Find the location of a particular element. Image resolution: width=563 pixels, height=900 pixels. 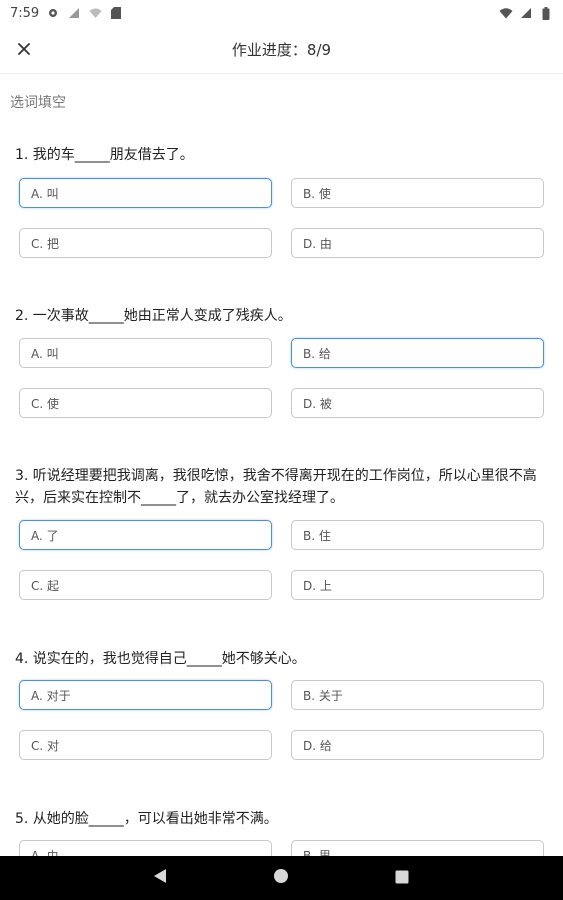

close-icon is located at coordinates (24, 50).